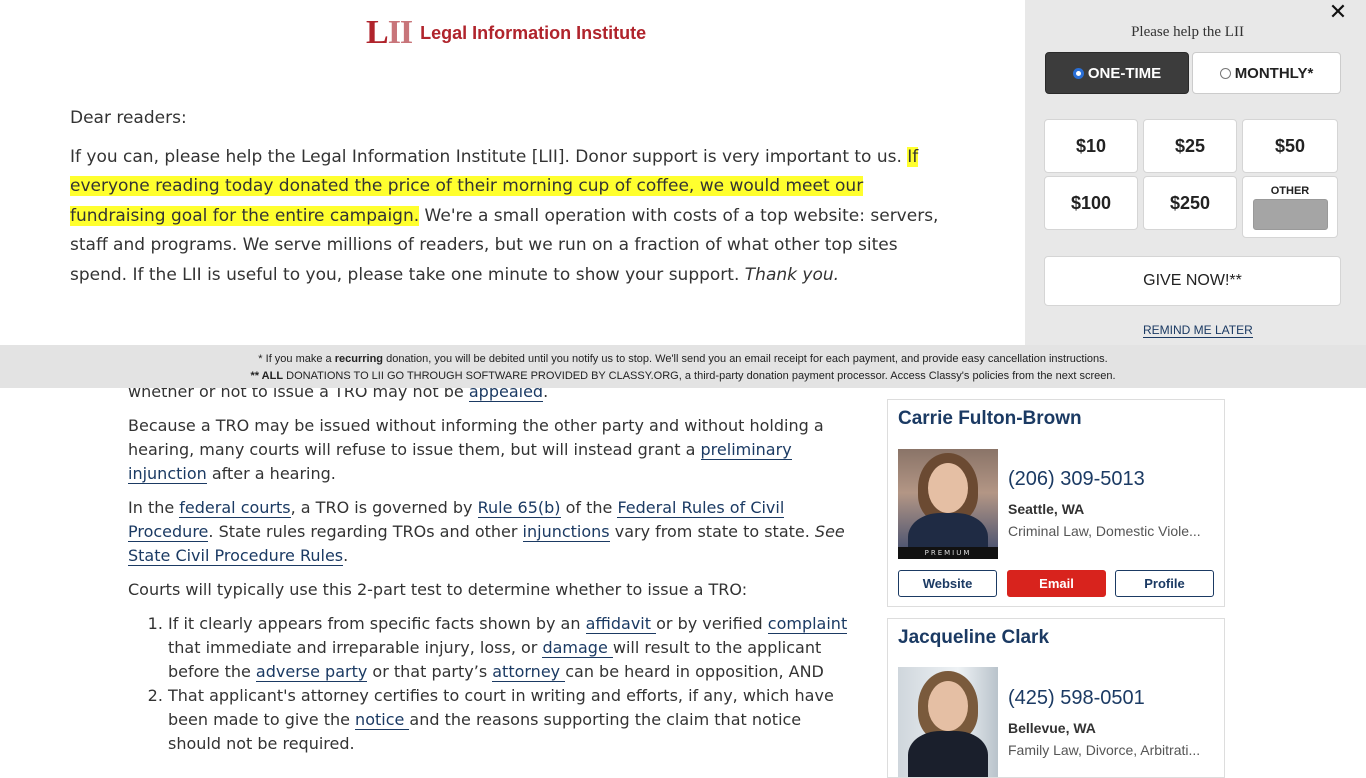 The width and height of the screenshot is (1366, 778). What do you see at coordinates (533, 32) in the screenshot?
I see `lii-logo-text: Legal Information Institute` at bounding box center [533, 32].